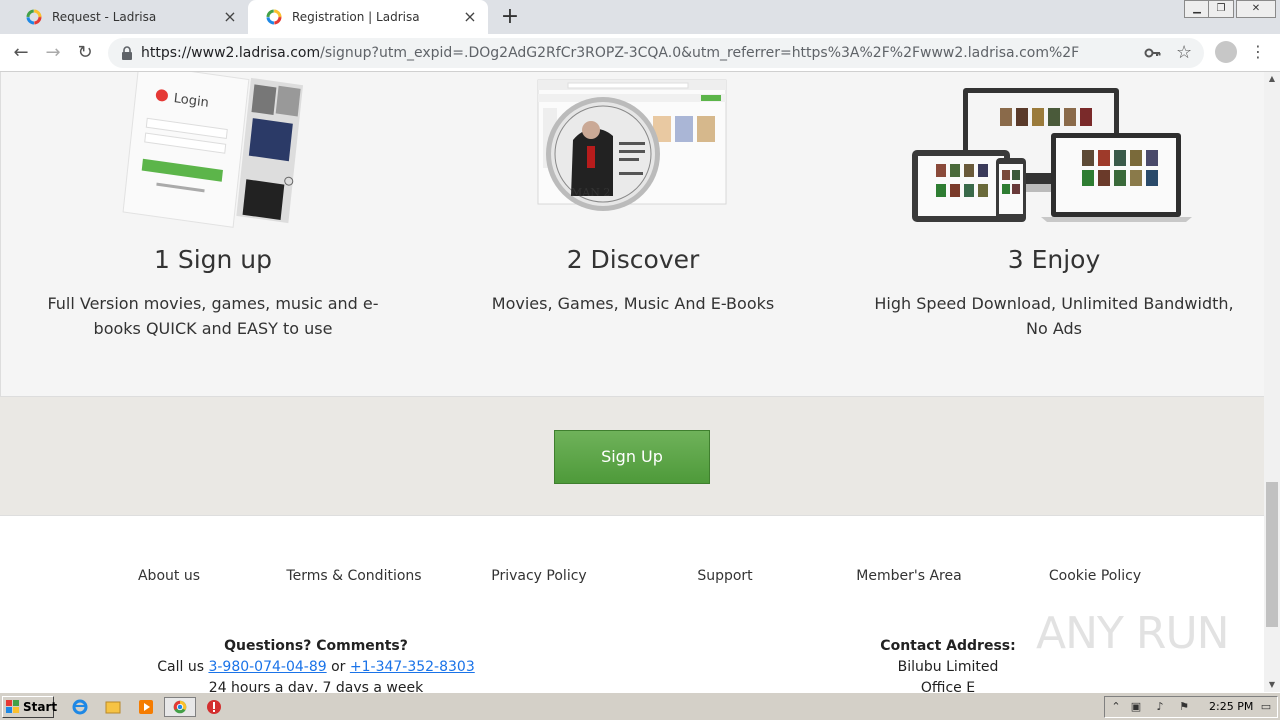 The width and height of the screenshot is (1280, 720). Describe the element at coordinates (412, 667) in the screenshot. I see `phone-link-2: +1-347-352-8303` at that location.